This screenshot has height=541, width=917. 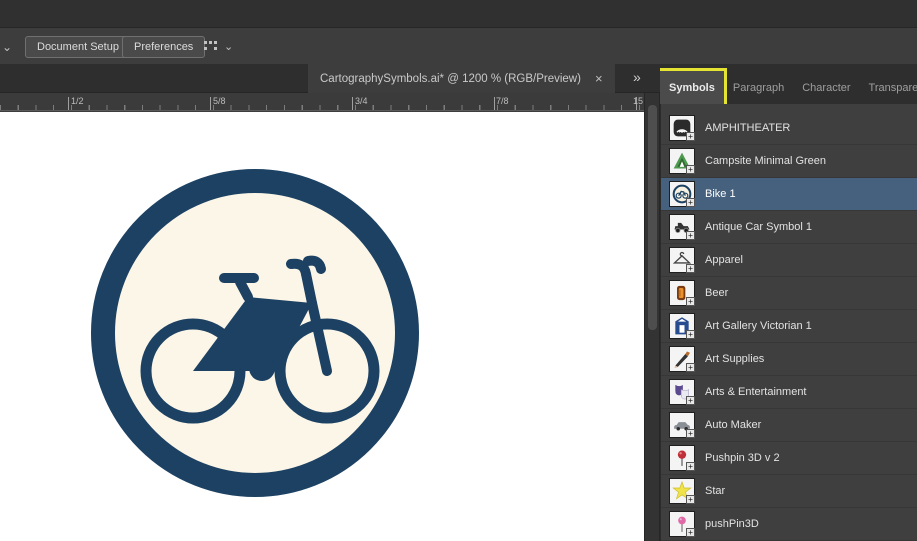 What do you see at coordinates (888, 87) in the screenshot?
I see `panel-tab-transparency: Transparency` at bounding box center [888, 87].